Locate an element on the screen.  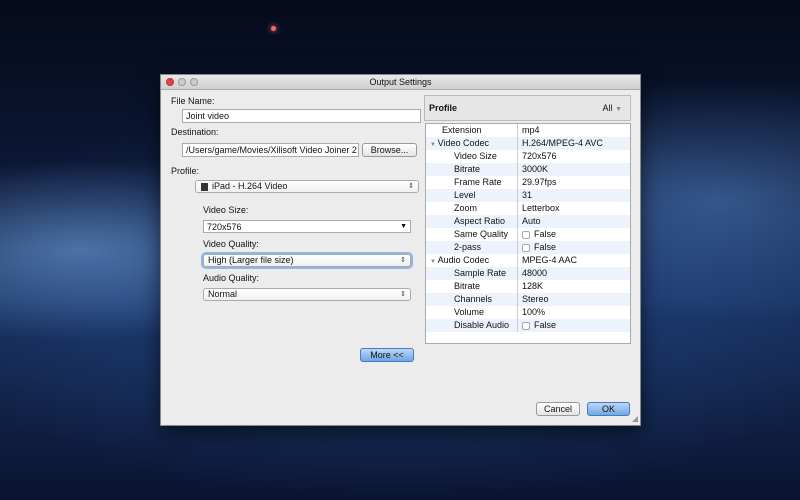
video-quality-label: Video Quality: is located at coordinates (231, 244).